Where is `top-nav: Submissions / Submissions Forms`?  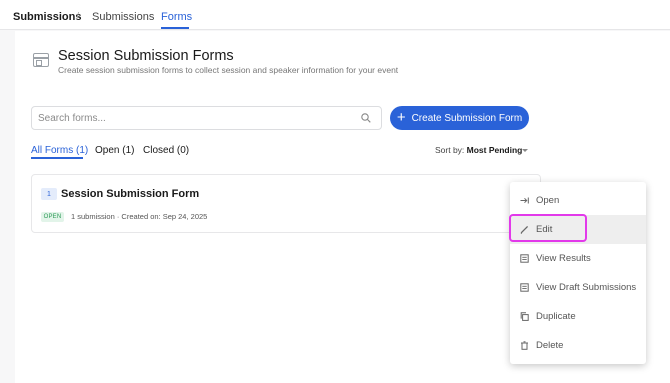
top-nav: Submissions / Submissions Forms is located at coordinates (335, 15).